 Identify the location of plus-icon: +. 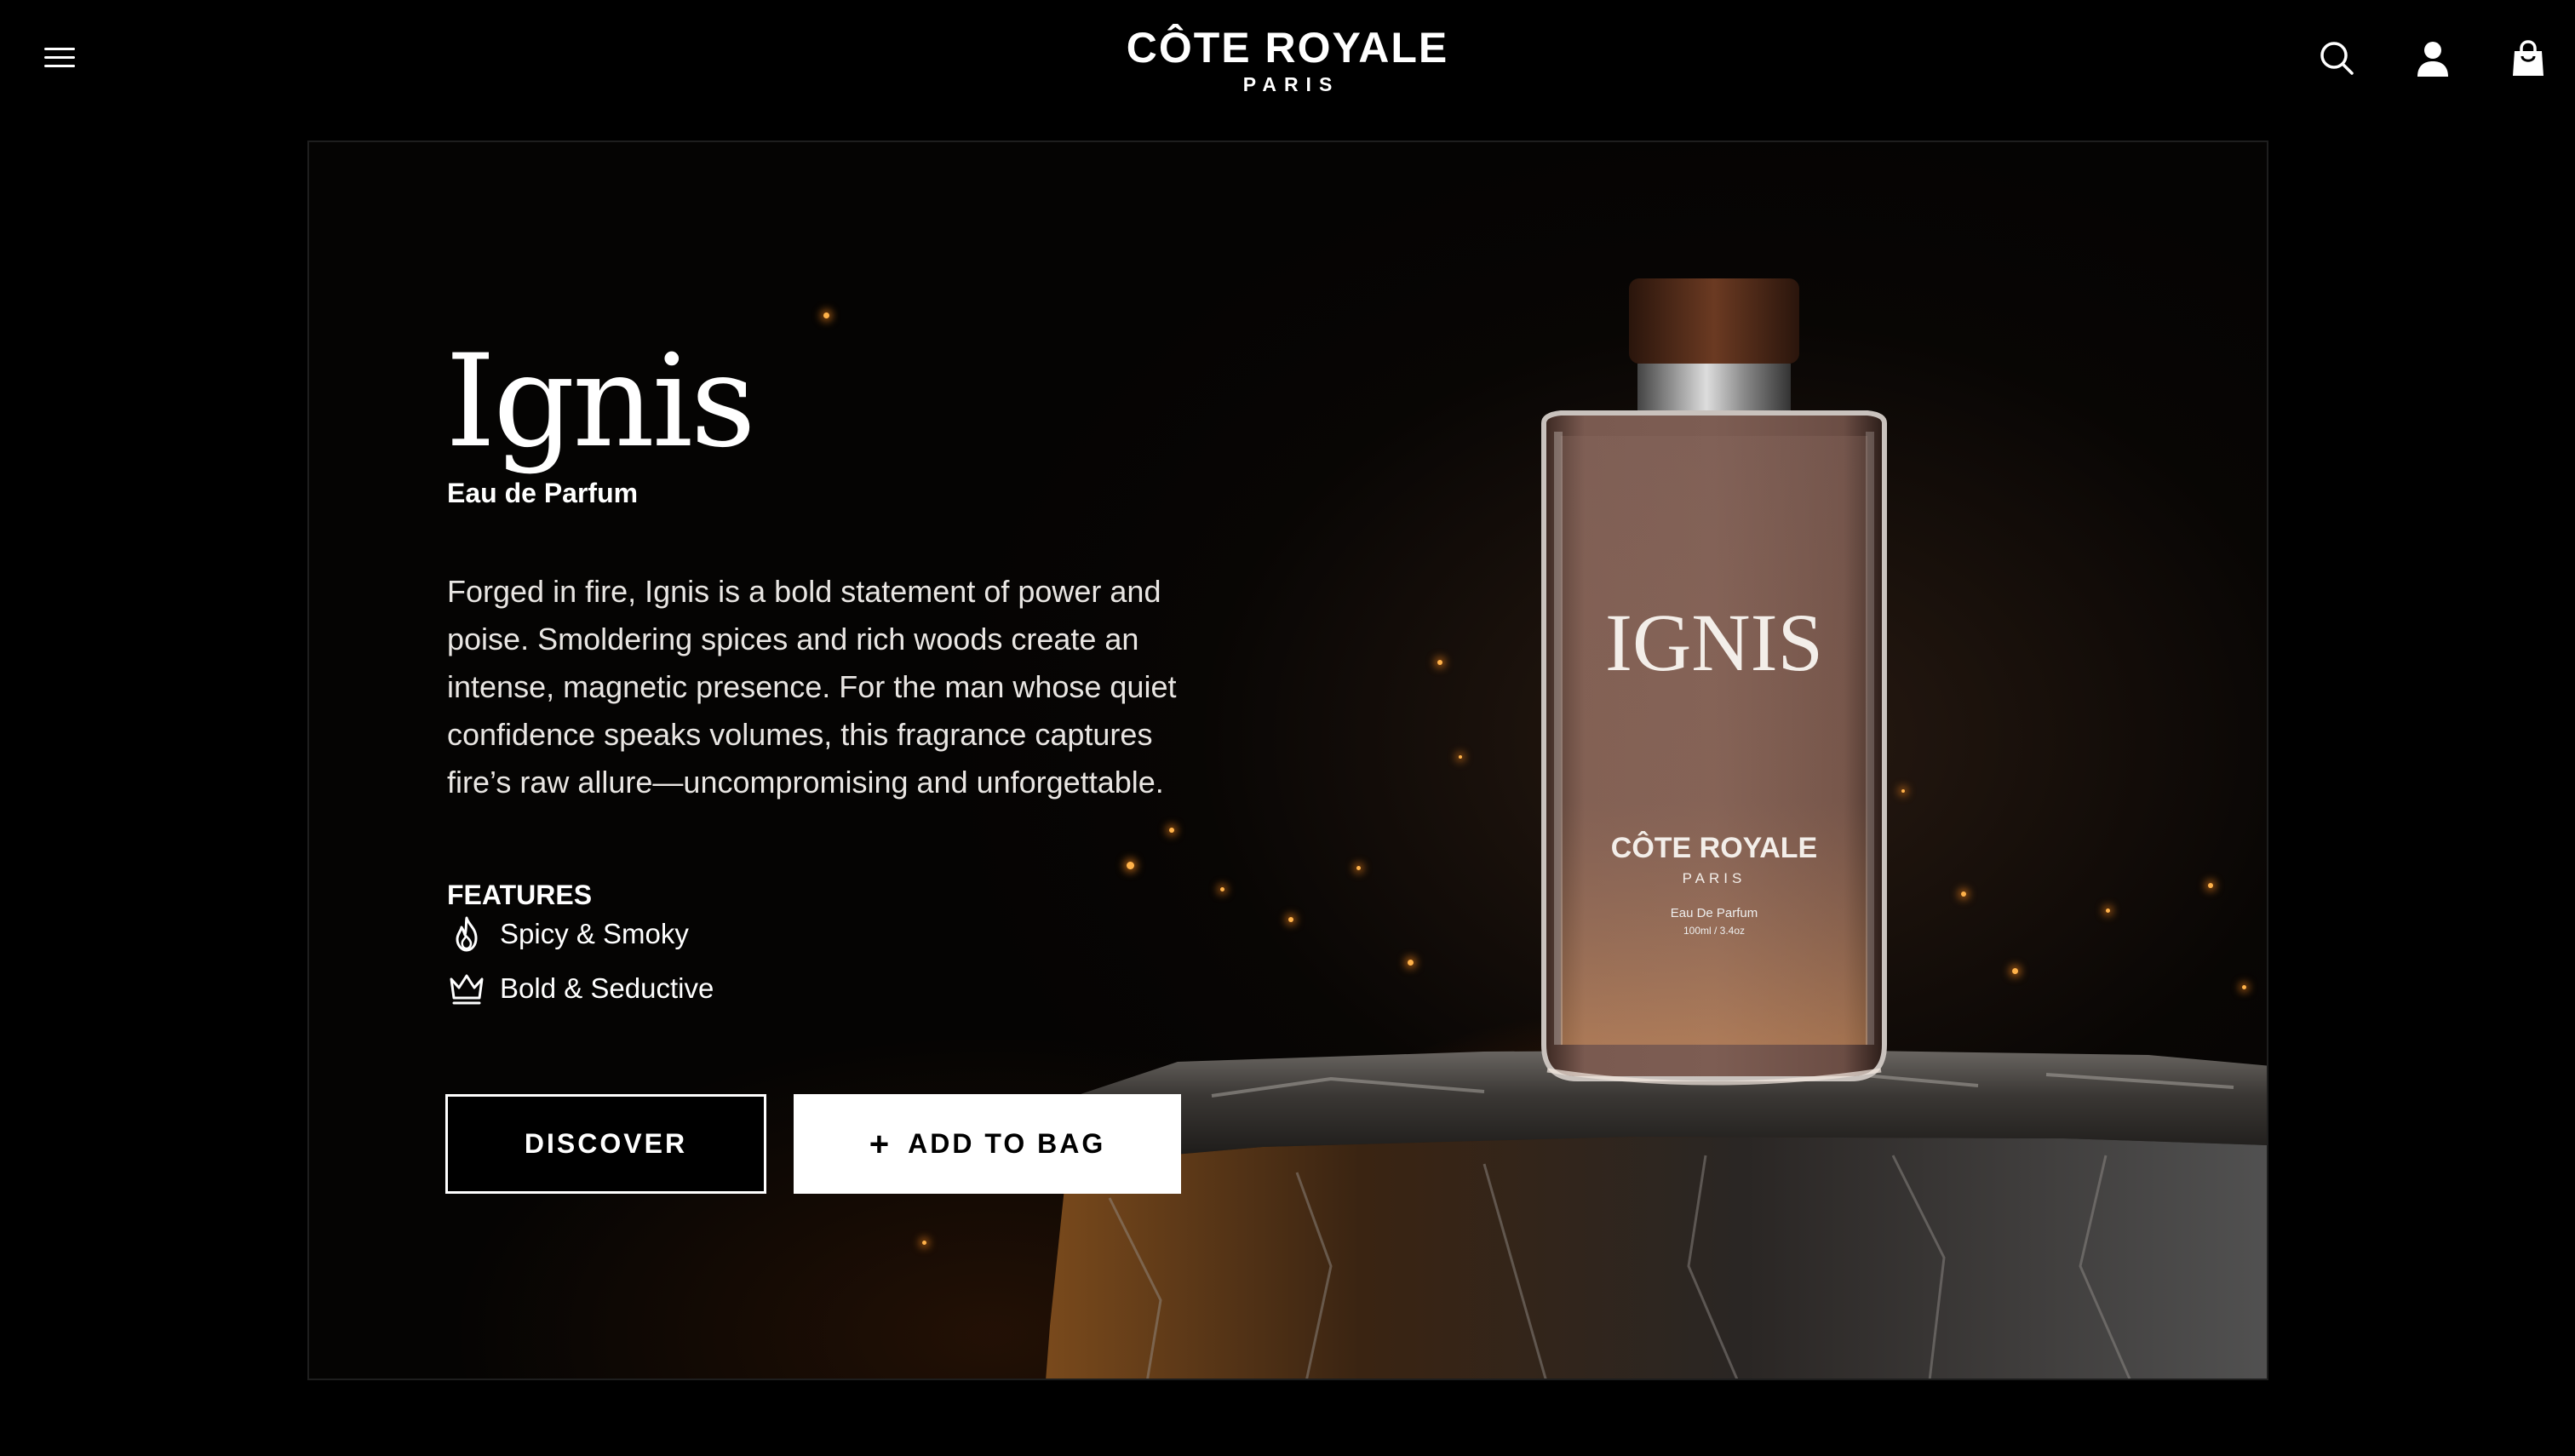
(879, 1144).